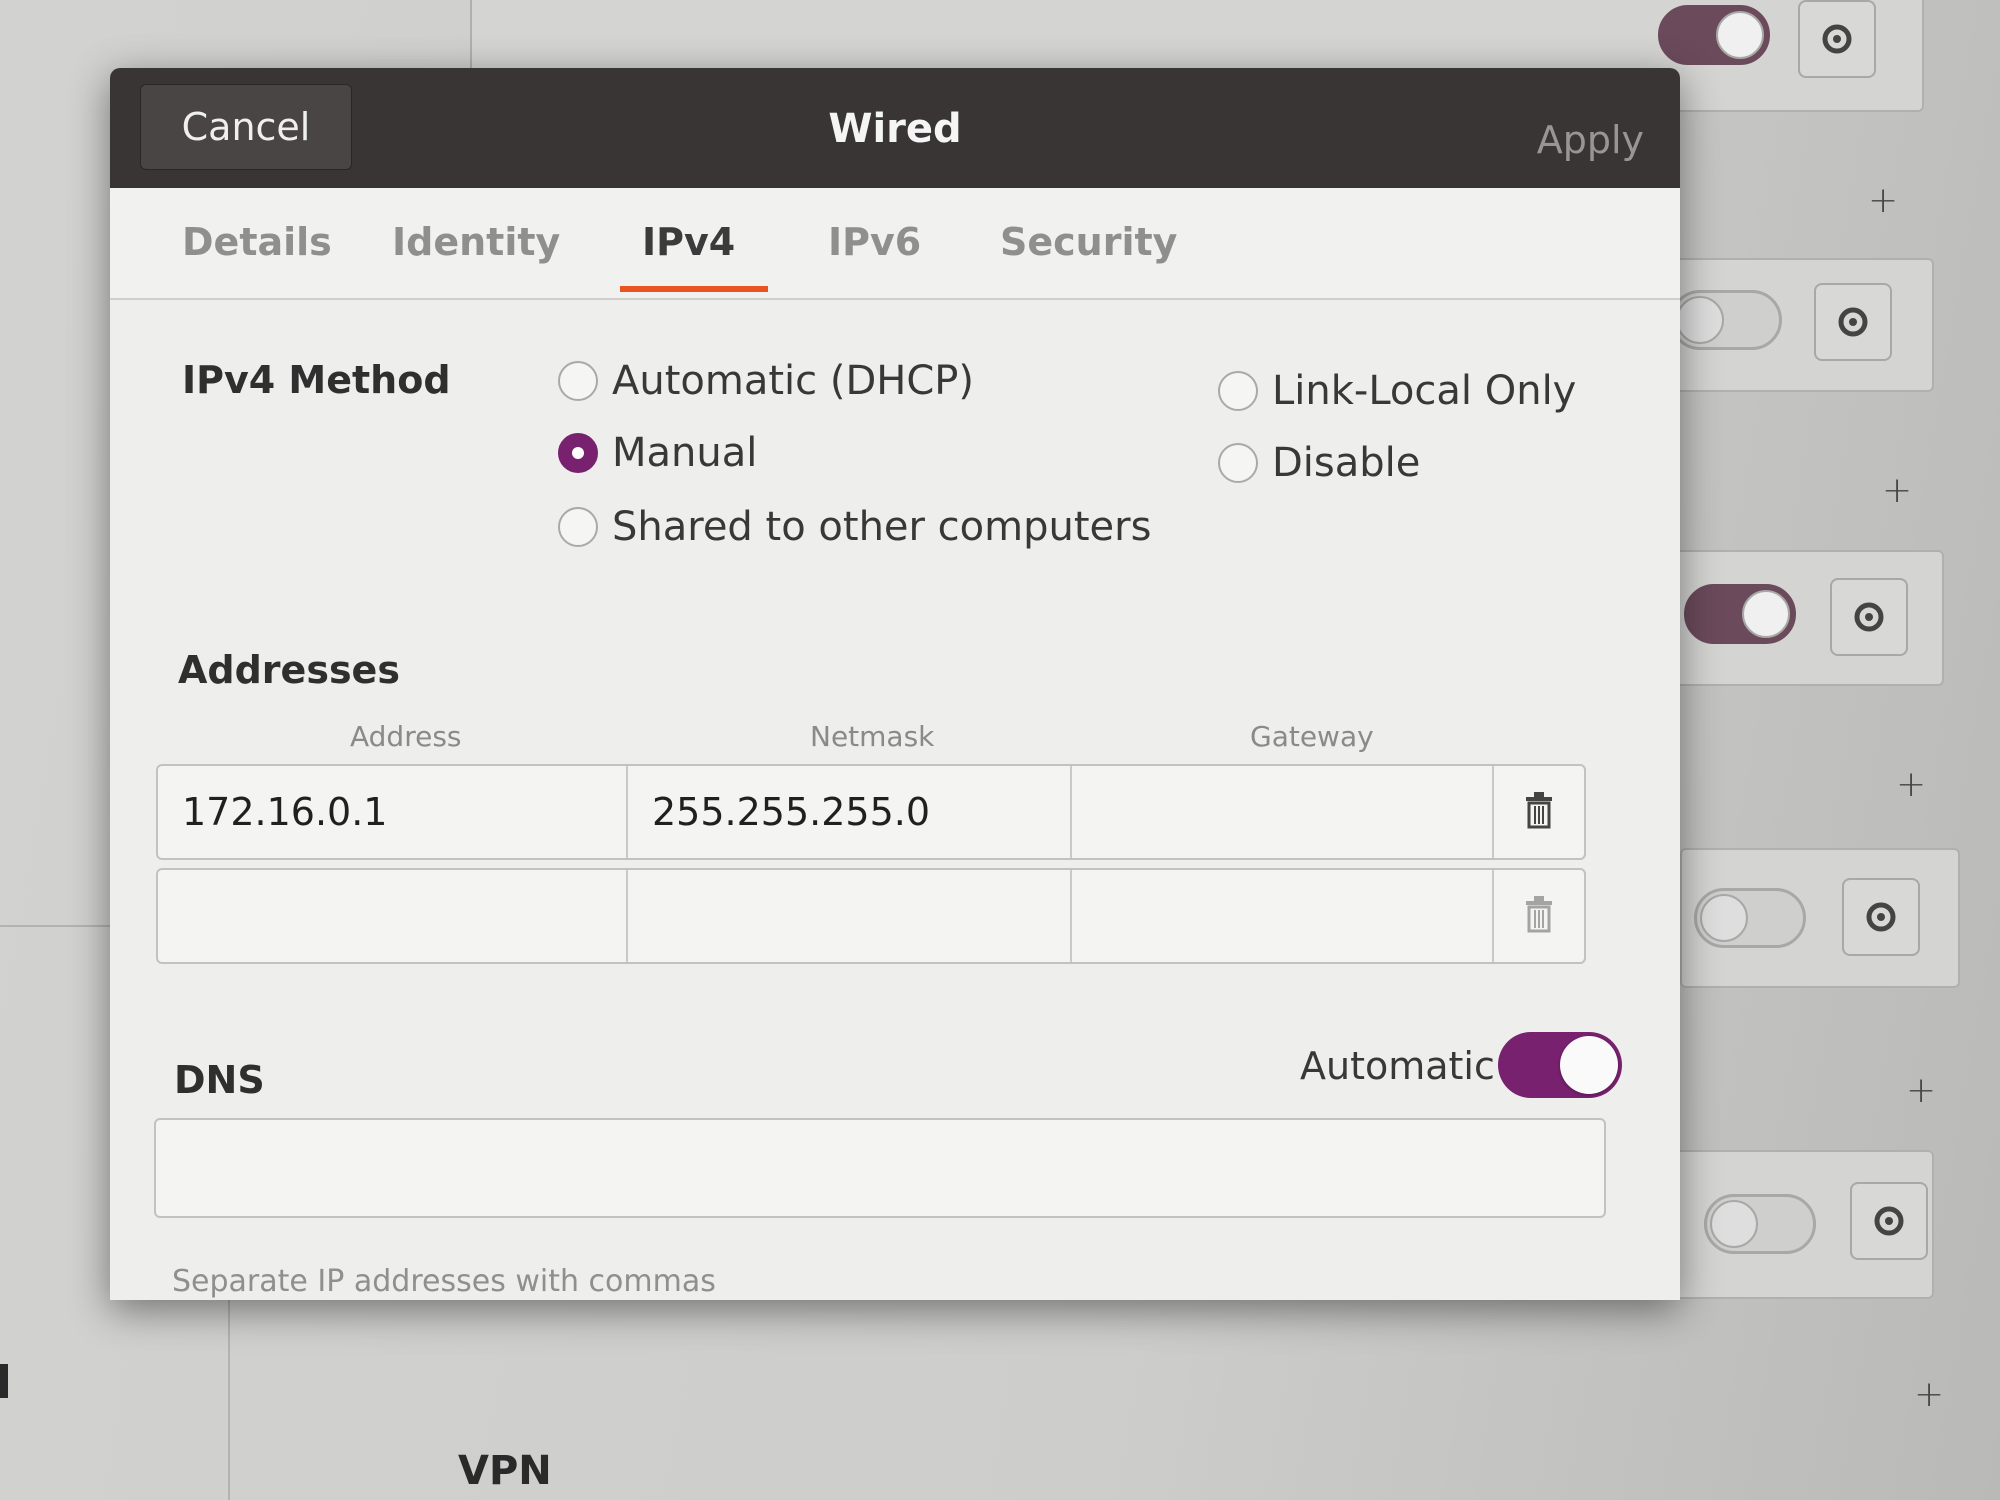 The height and width of the screenshot is (1500, 2000). What do you see at coordinates (257, 242) in the screenshot?
I see `tab-details: Details` at bounding box center [257, 242].